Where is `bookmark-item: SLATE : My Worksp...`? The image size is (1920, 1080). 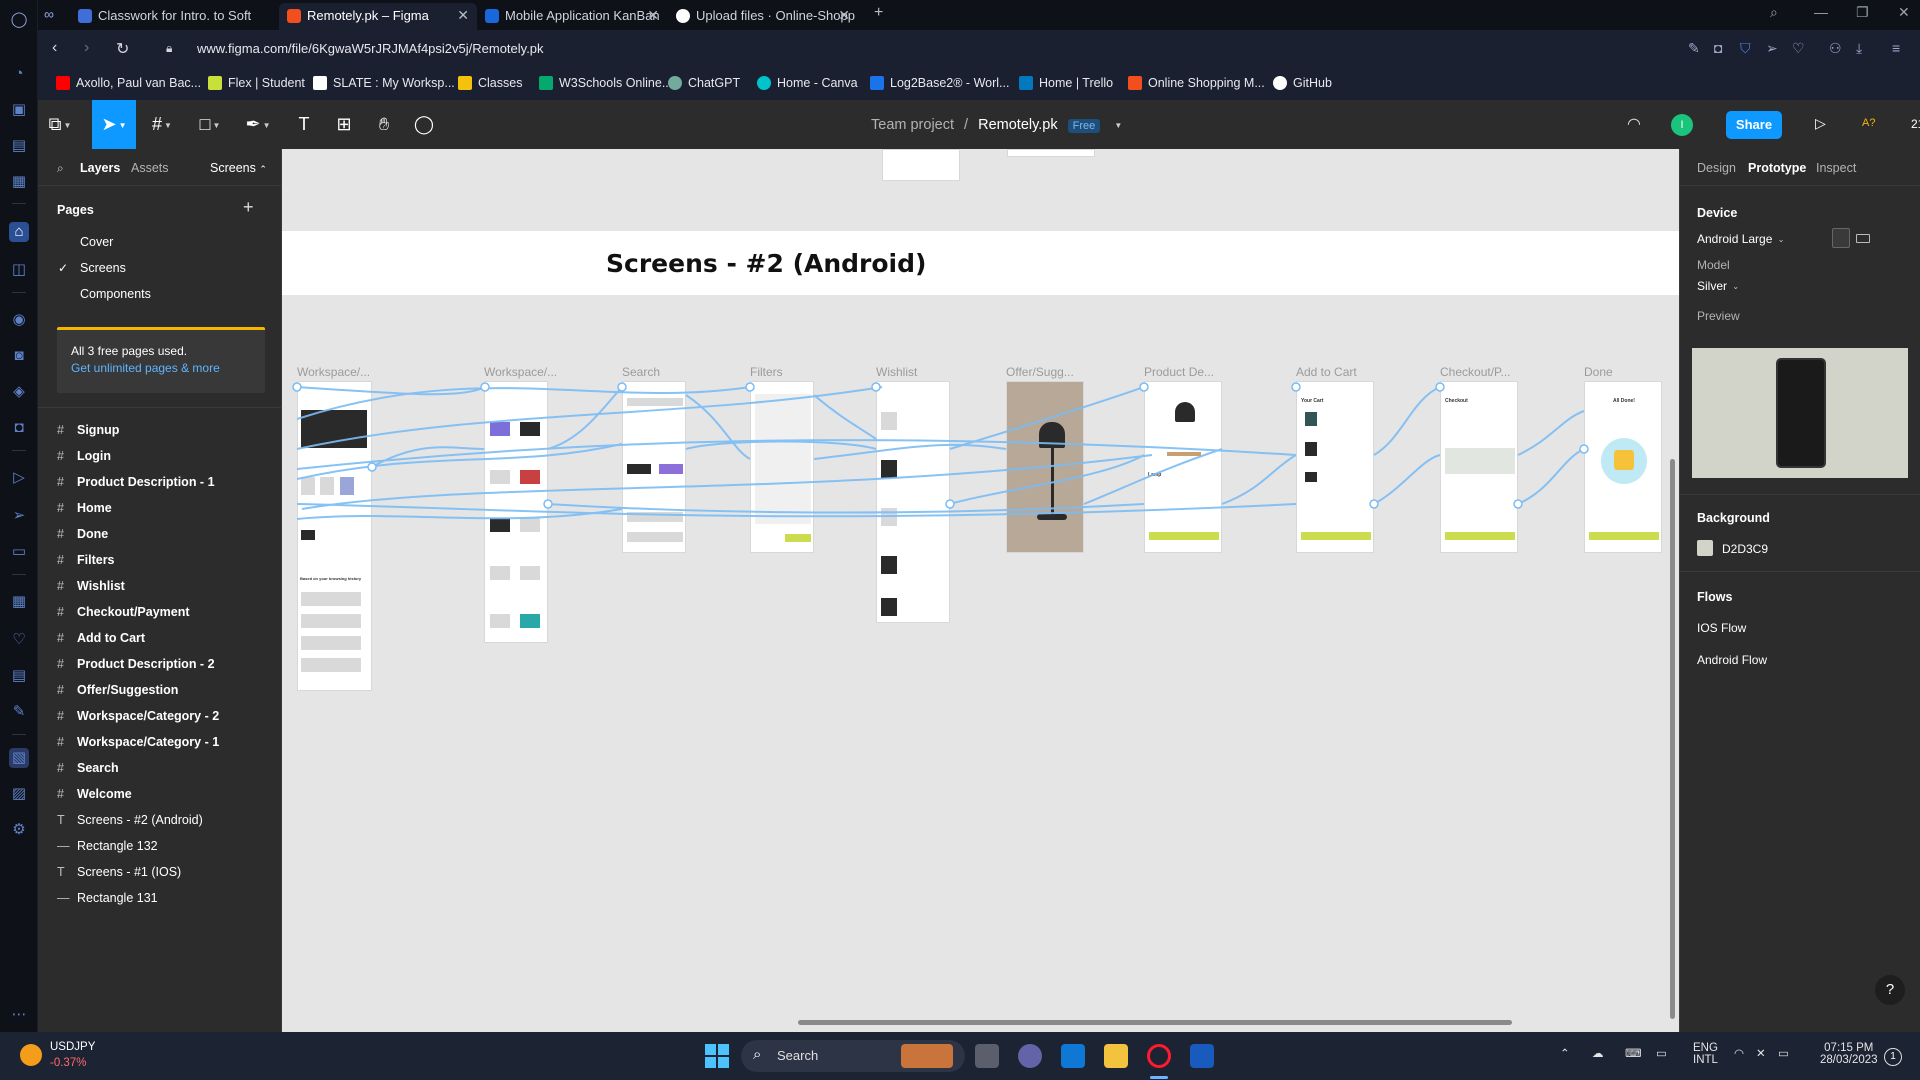 bookmark-item: SLATE : My Worksp... is located at coordinates (384, 83).